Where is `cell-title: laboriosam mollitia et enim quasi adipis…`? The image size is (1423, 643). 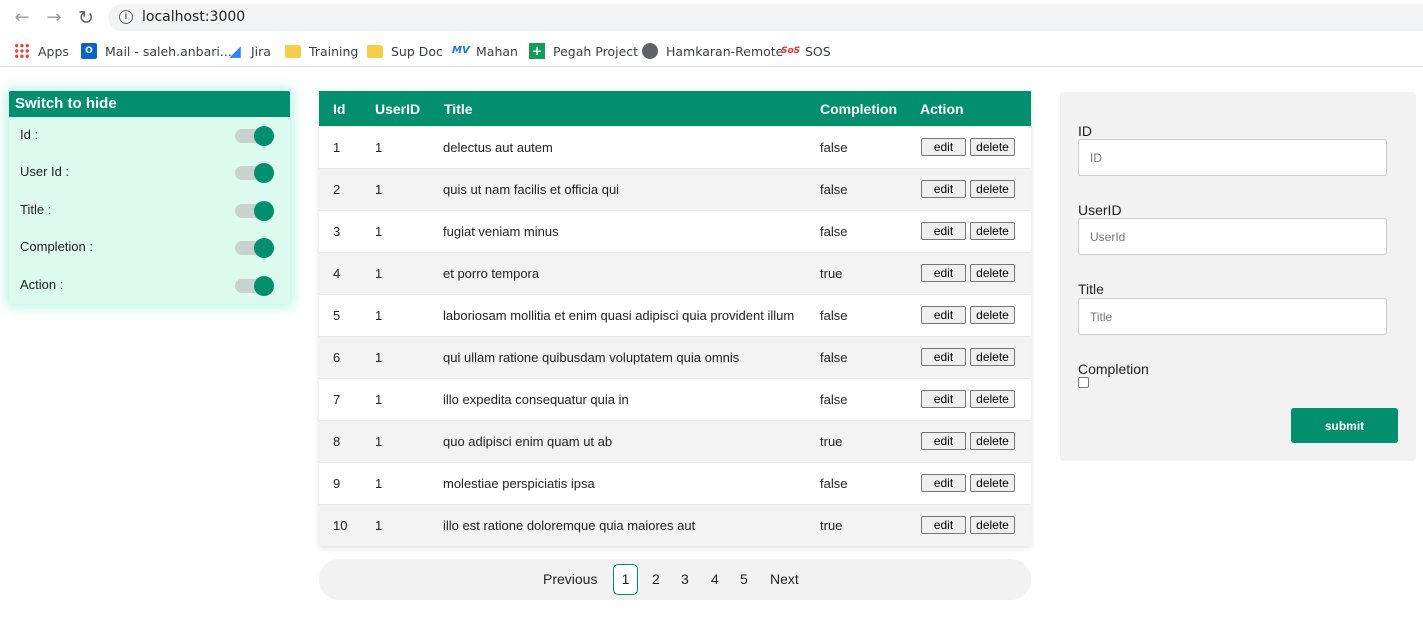 cell-title: laboriosam mollitia et enim quasi adipis… is located at coordinates (619, 315).